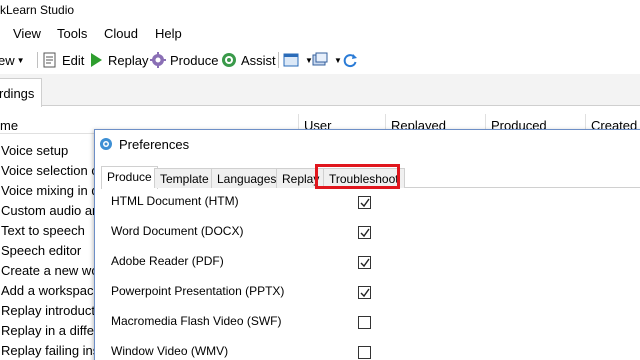 This screenshot has width=640, height=360. Describe the element at coordinates (167, 261) in the screenshot. I see `option-label-pdf: Adobe Reader (PDF)` at that location.